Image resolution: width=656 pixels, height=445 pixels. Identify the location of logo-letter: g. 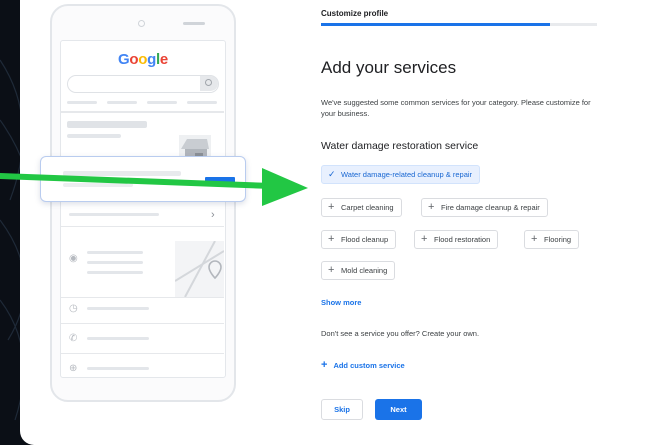
(152, 59).